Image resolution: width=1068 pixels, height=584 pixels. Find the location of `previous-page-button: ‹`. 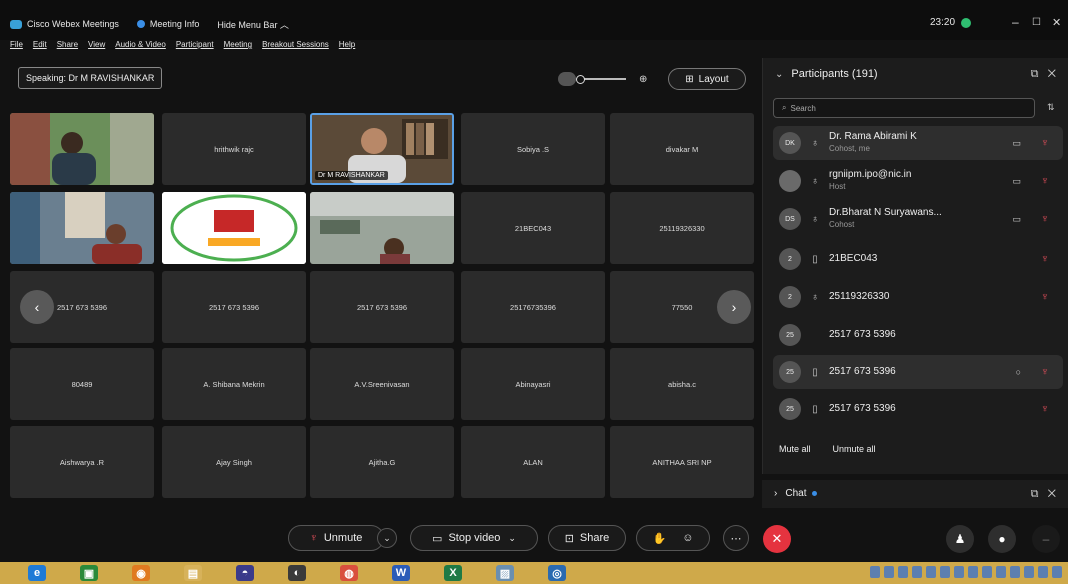

previous-page-button: ‹ is located at coordinates (37, 307).